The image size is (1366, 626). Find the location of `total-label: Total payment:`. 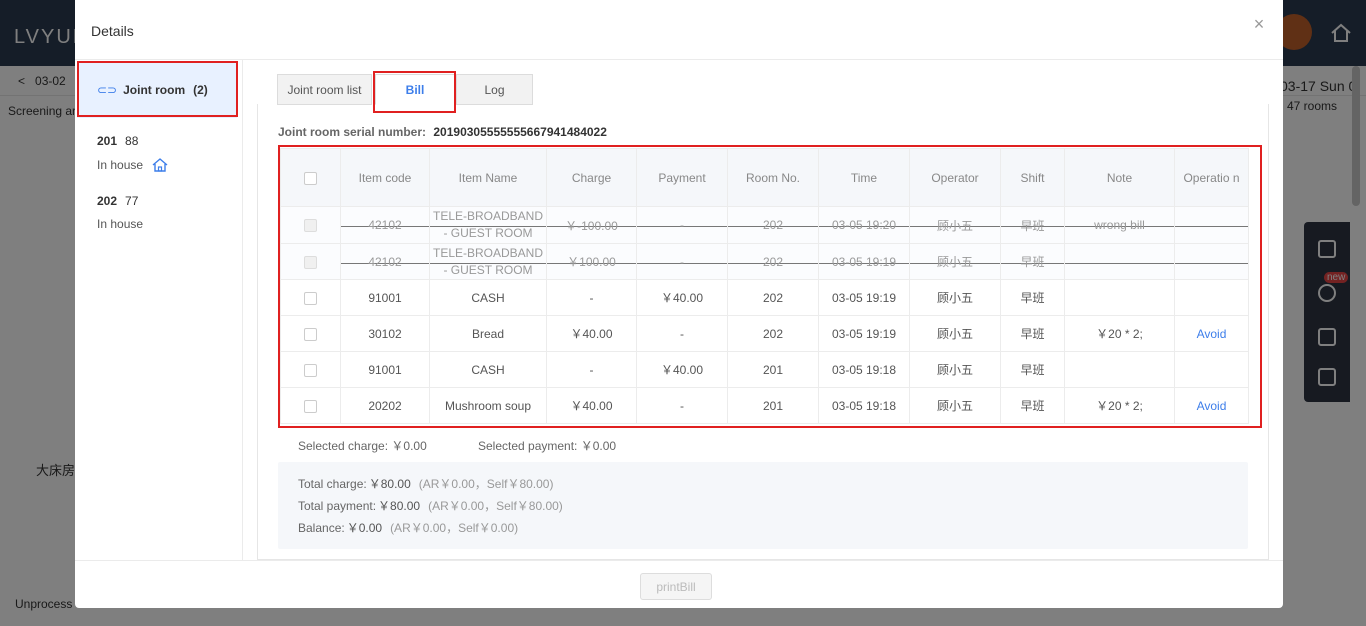

total-label: Total payment: is located at coordinates (337, 506).